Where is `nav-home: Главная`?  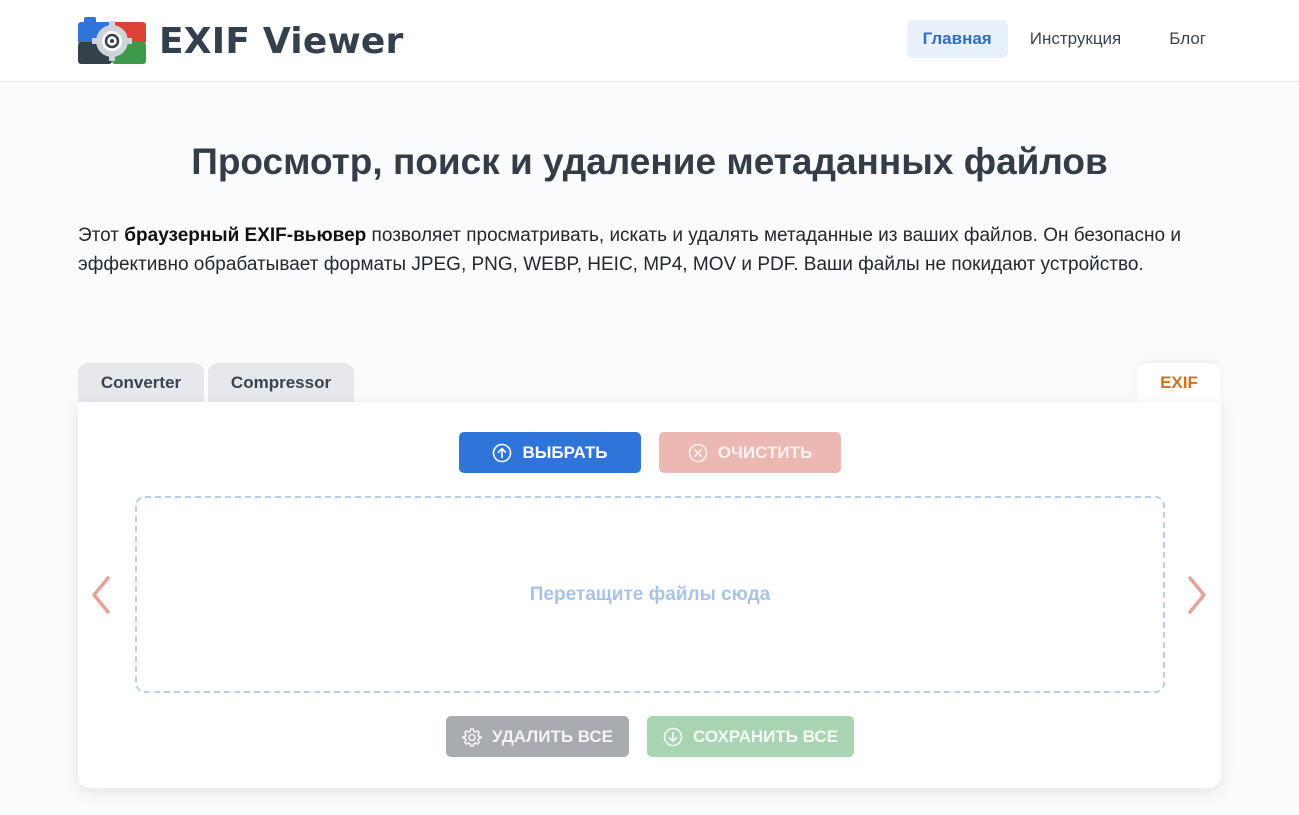 nav-home: Главная is located at coordinates (957, 39).